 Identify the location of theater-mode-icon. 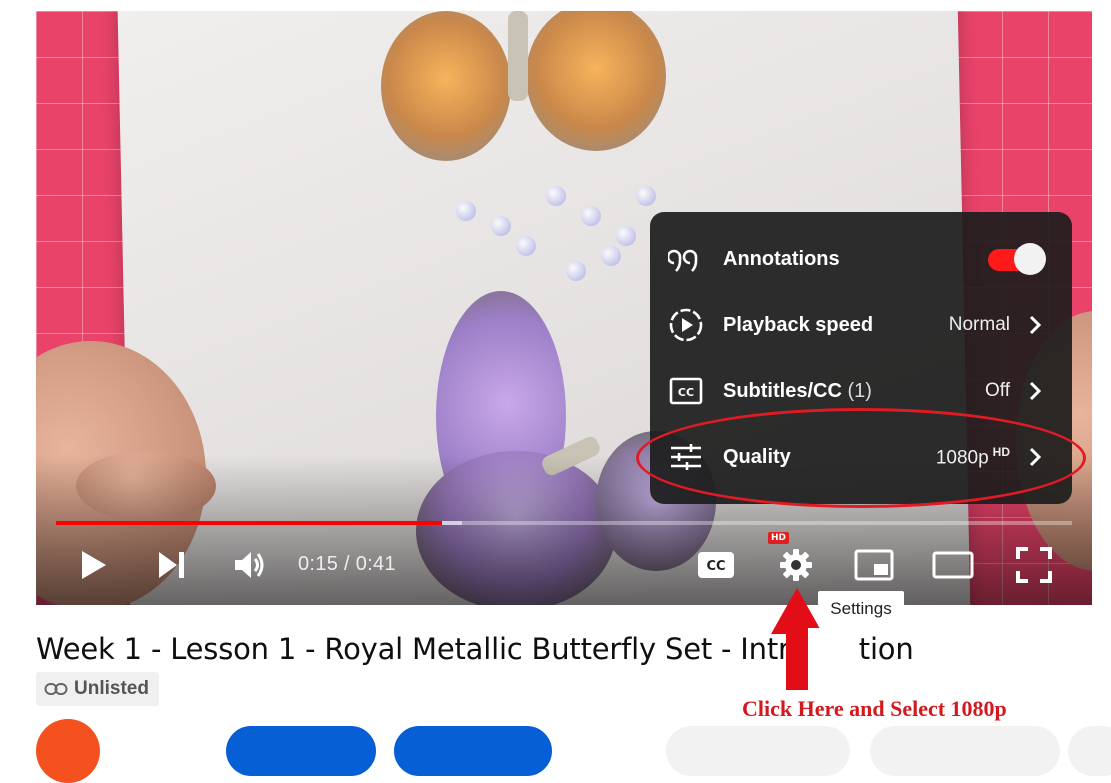
(953, 565).